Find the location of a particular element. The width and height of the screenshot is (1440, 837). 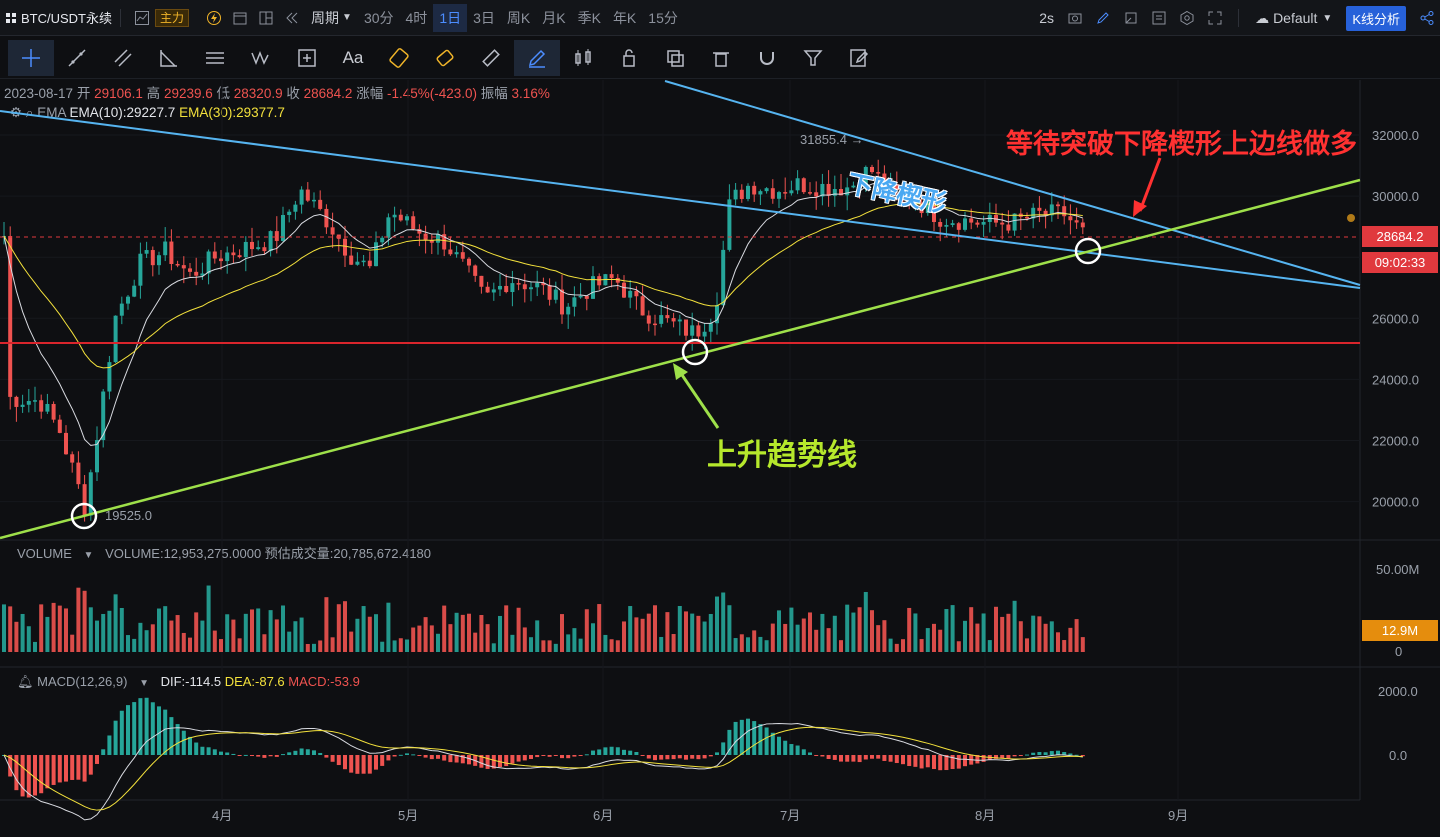

annotation-breakout: 等待突破下降楔形上边线做多 is located at coordinates (1181, 141).